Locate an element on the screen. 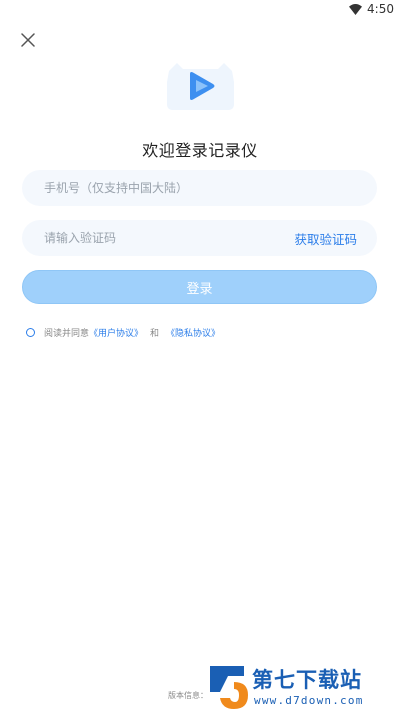 The height and width of the screenshot is (711, 400). app-logo is located at coordinates (200, 87).